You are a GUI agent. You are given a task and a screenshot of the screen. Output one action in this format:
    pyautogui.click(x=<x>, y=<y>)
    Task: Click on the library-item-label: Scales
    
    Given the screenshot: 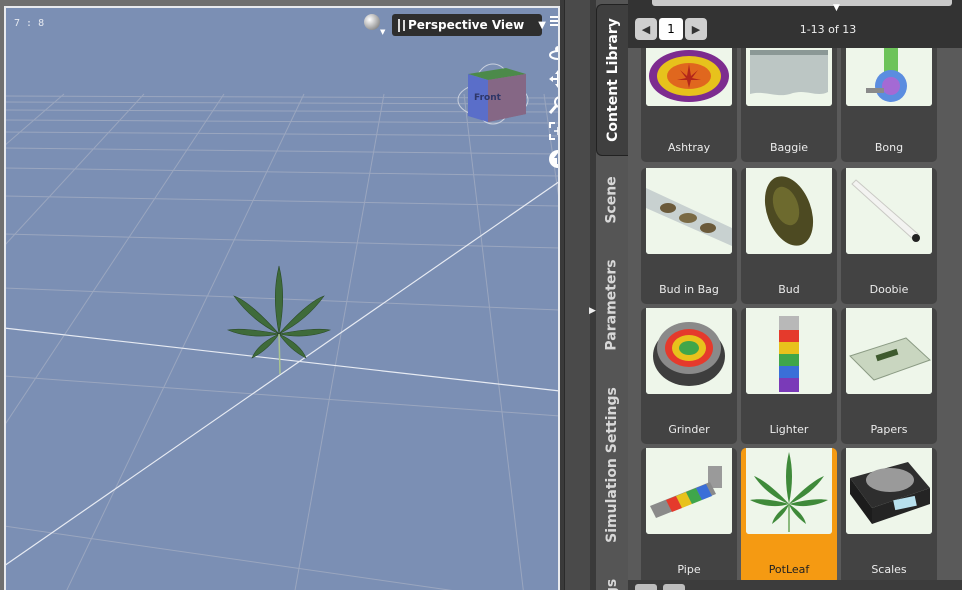 What is the action you would take?
    pyautogui.click(x=889, y=569)
    